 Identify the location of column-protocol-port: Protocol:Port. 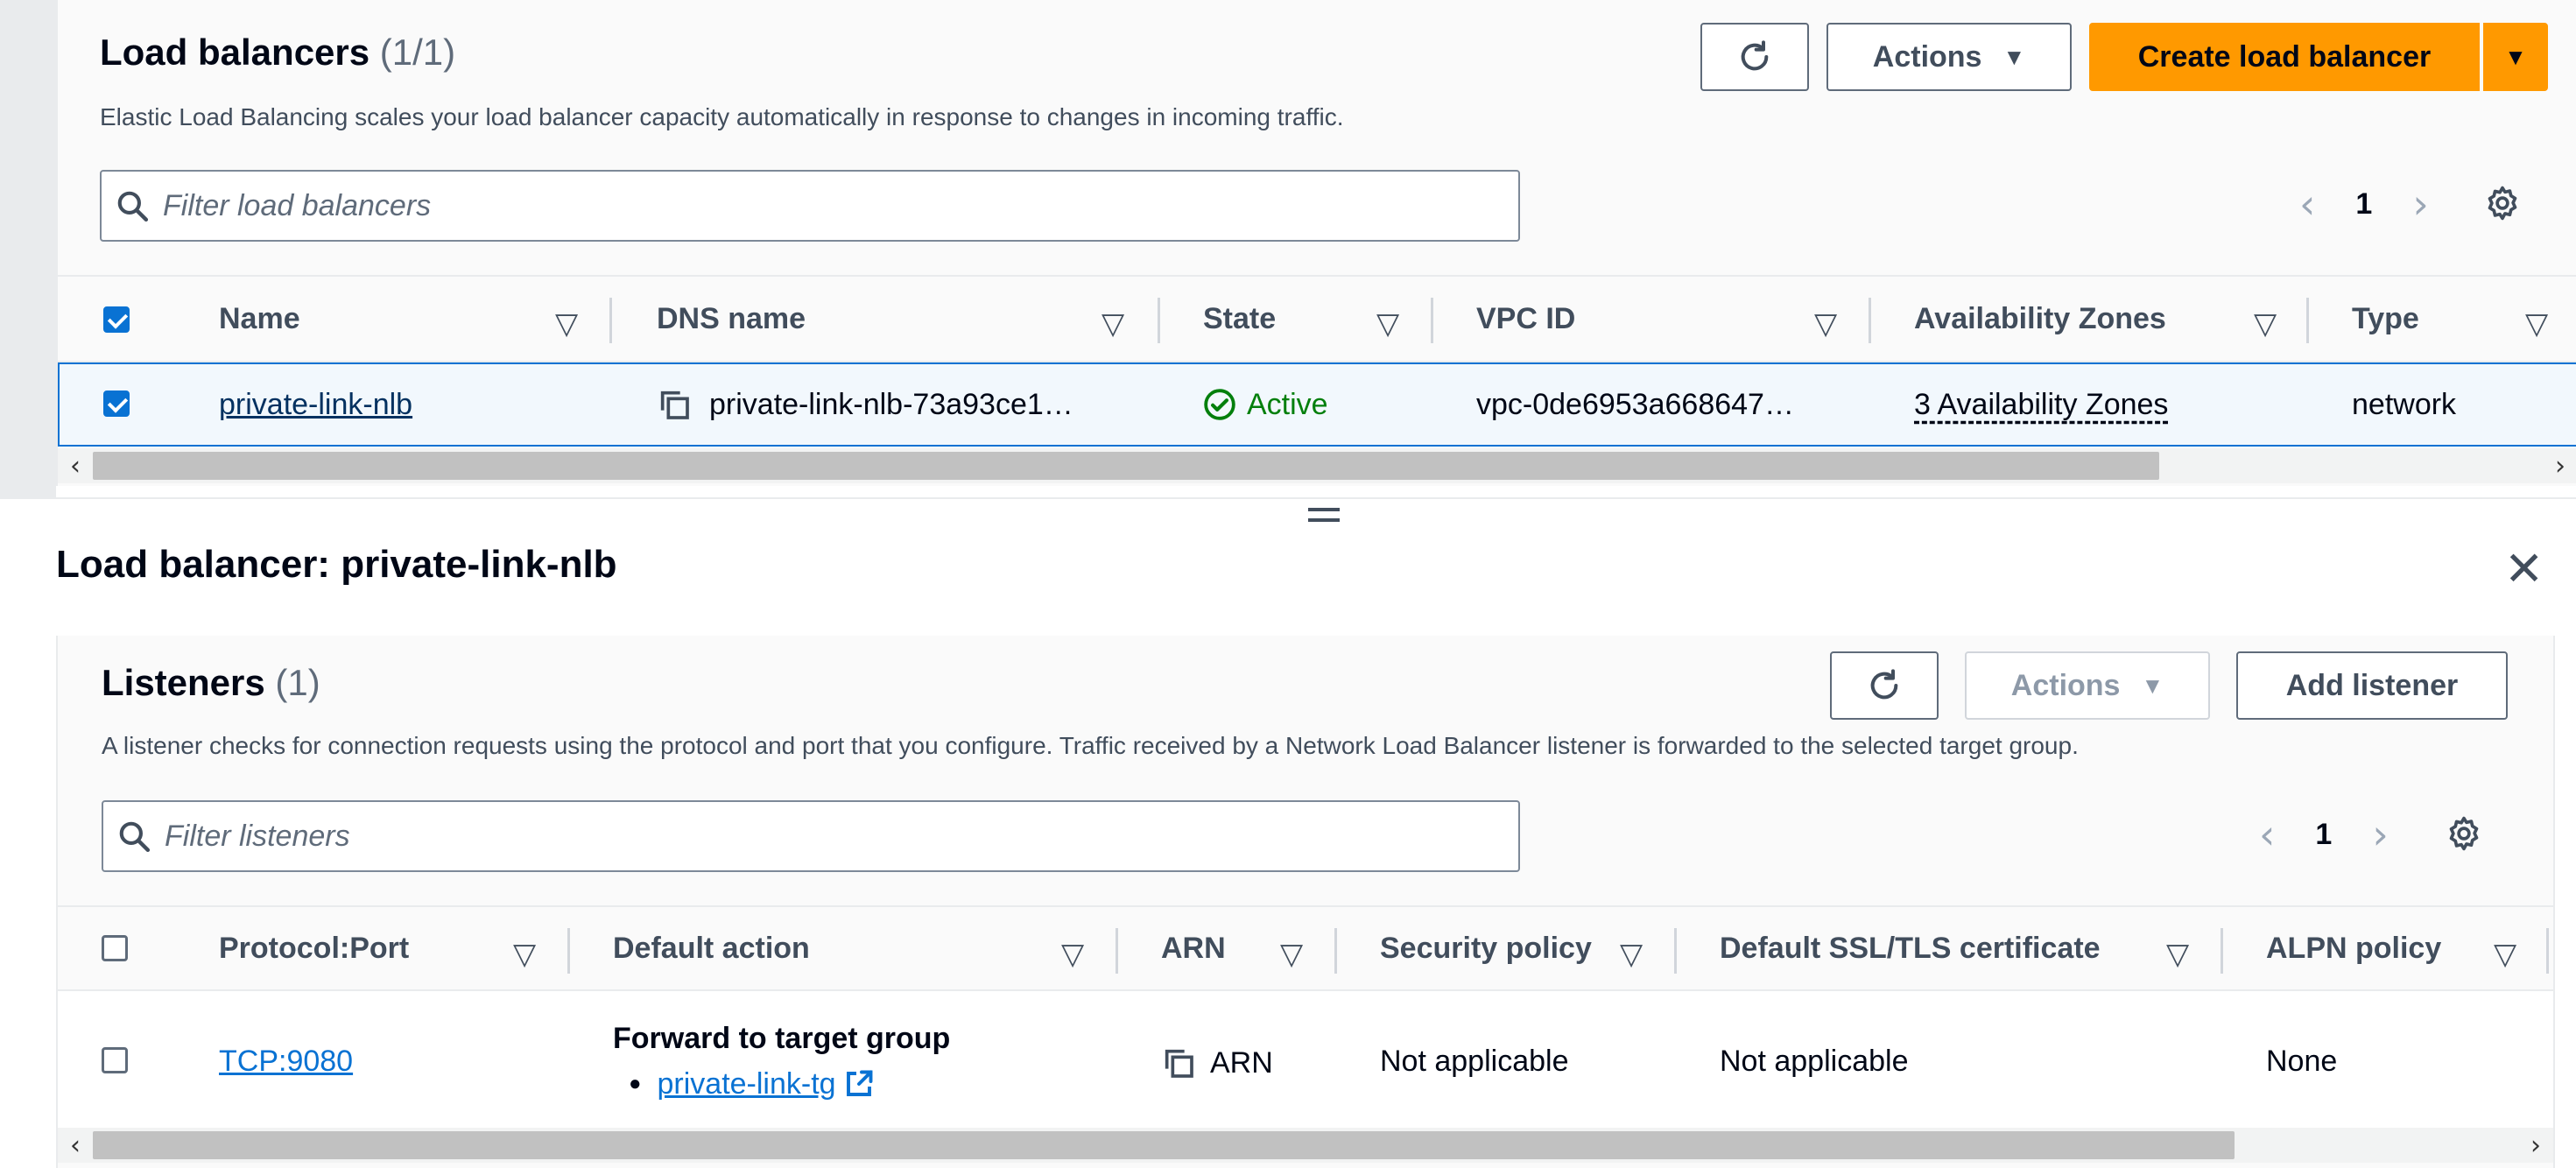
(314, 948).